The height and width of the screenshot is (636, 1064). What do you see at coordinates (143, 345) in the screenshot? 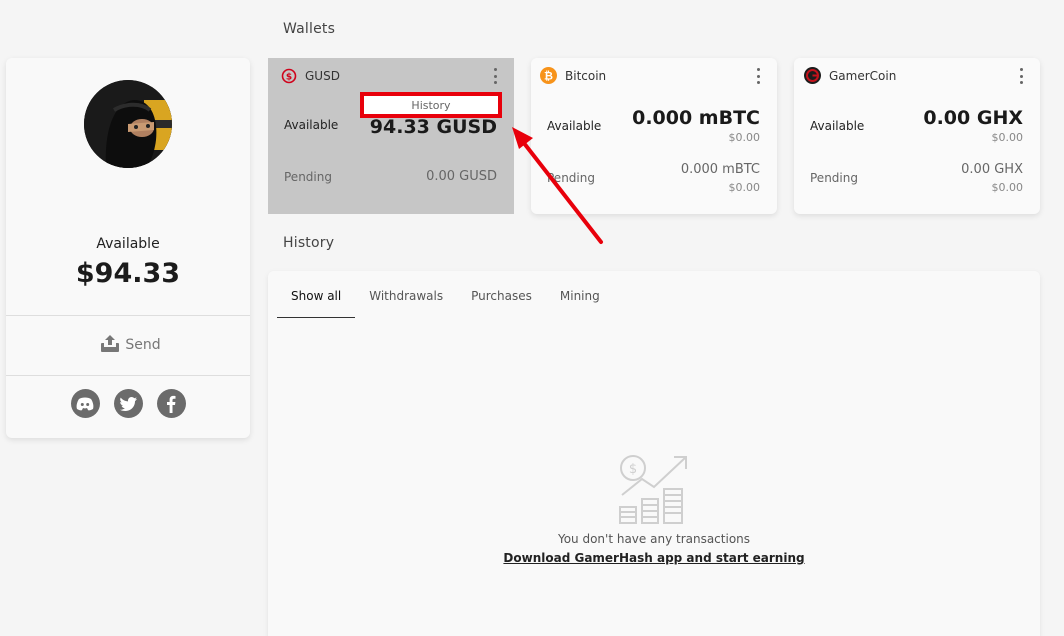
I see `send-label: Send` at bounding box center [143, 345].